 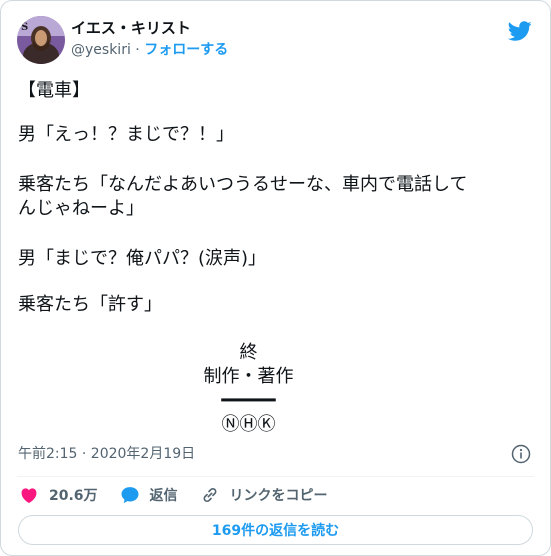 What do you see at coordinates (275, 476) in the screenshot?
I see `divider` at bounding box center [275, 476].